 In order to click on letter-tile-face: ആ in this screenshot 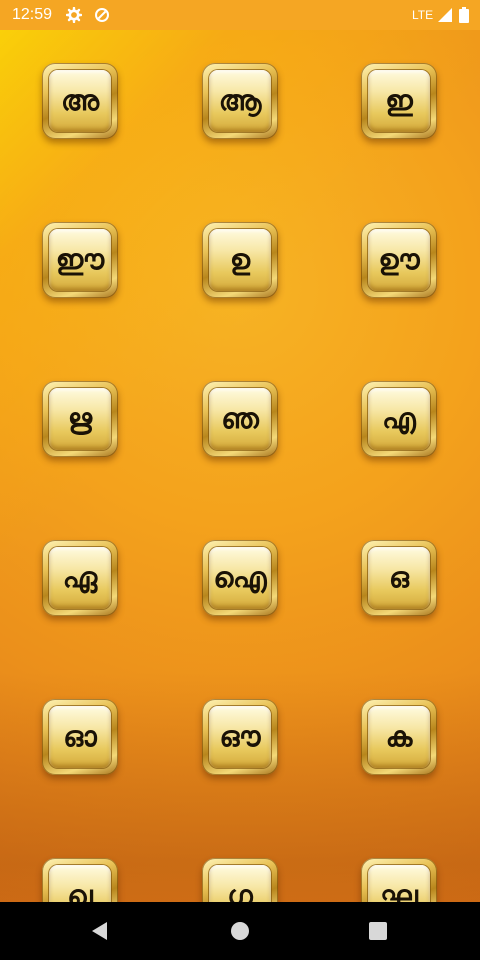, I will do `click(240, 101)`.